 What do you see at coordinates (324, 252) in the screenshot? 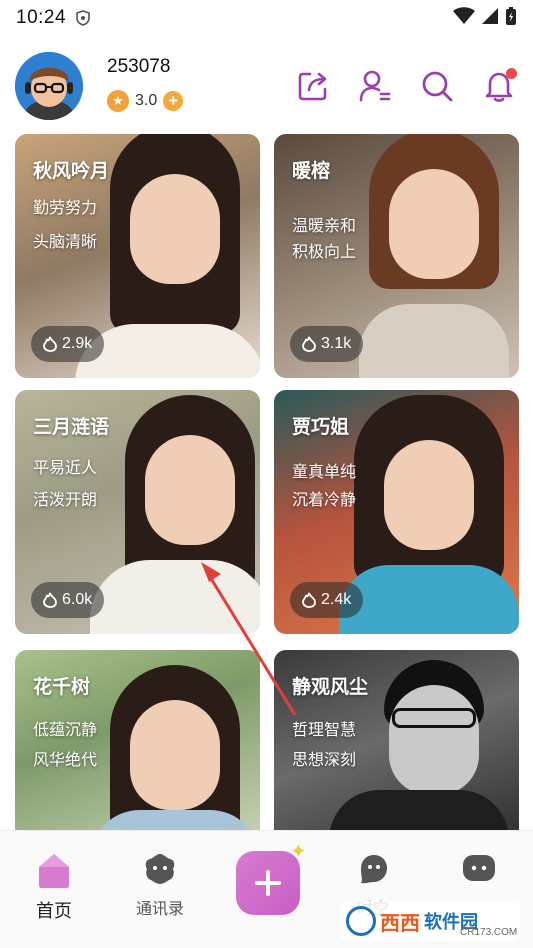
I see `character-tag: 积极向上` at bounding box center [324, 252].